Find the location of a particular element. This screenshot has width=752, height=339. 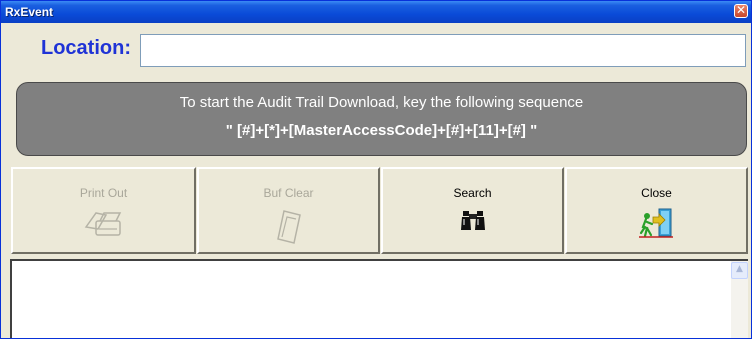

close-button: Close is located at coordinates (656, 210).